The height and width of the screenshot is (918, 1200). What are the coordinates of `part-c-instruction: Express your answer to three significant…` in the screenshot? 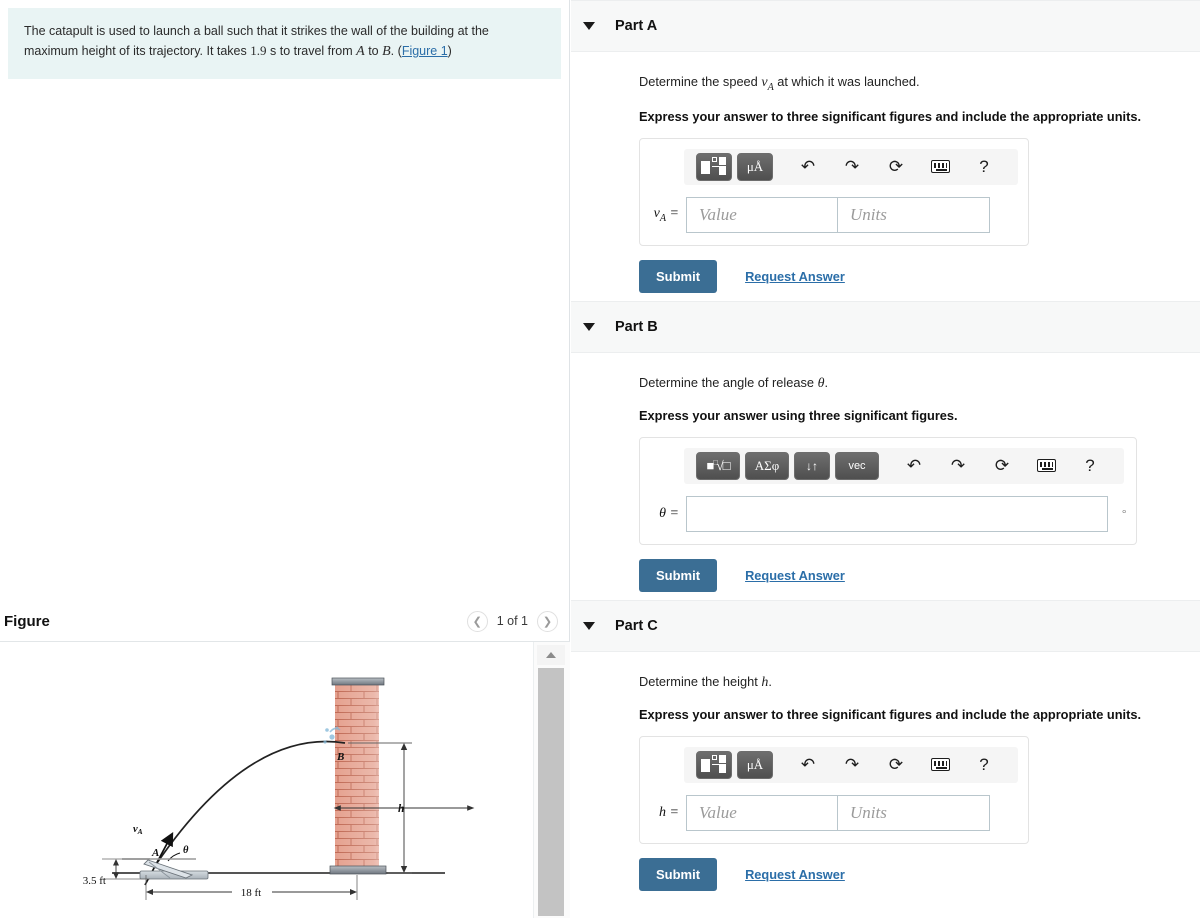 It's located at (890, 714).